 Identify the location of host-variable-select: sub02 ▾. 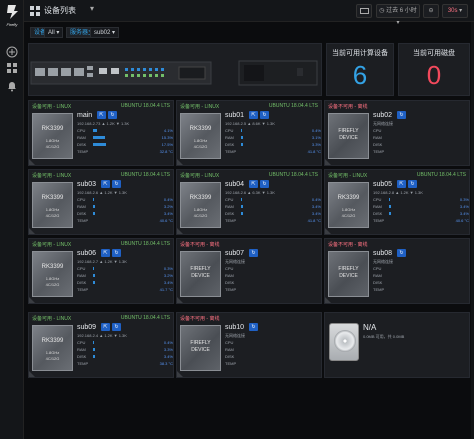
(105, 32).